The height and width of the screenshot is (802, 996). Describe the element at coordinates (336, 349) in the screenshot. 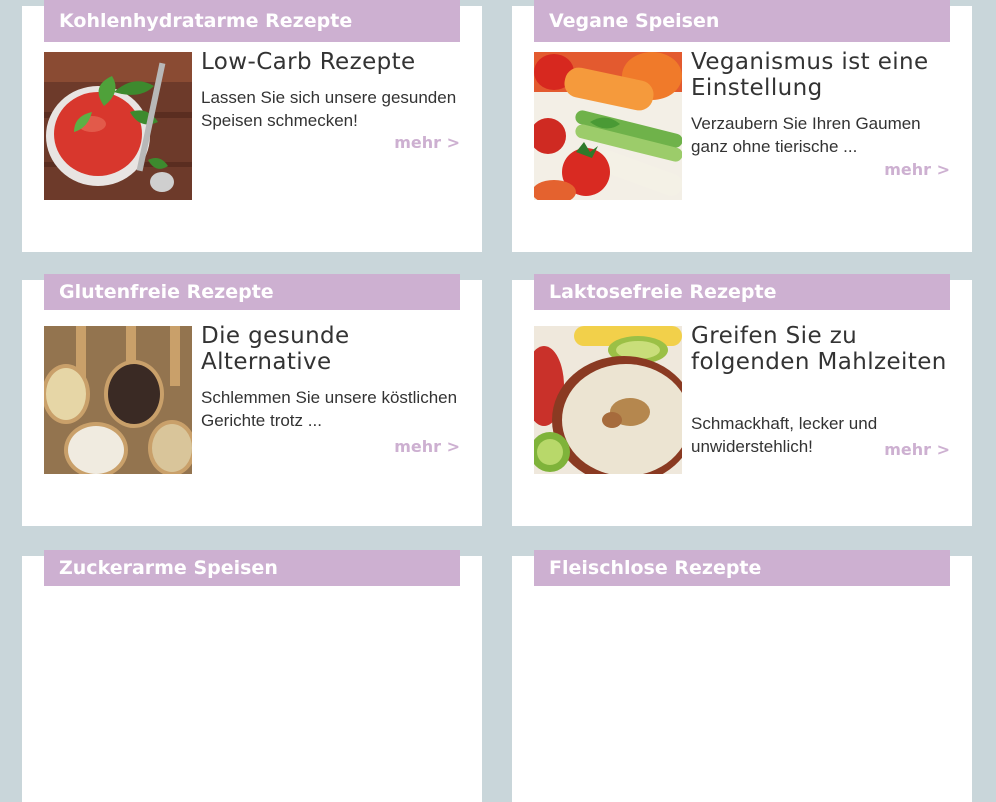

I see `card-title: Die gesunde Alternative` at that location.